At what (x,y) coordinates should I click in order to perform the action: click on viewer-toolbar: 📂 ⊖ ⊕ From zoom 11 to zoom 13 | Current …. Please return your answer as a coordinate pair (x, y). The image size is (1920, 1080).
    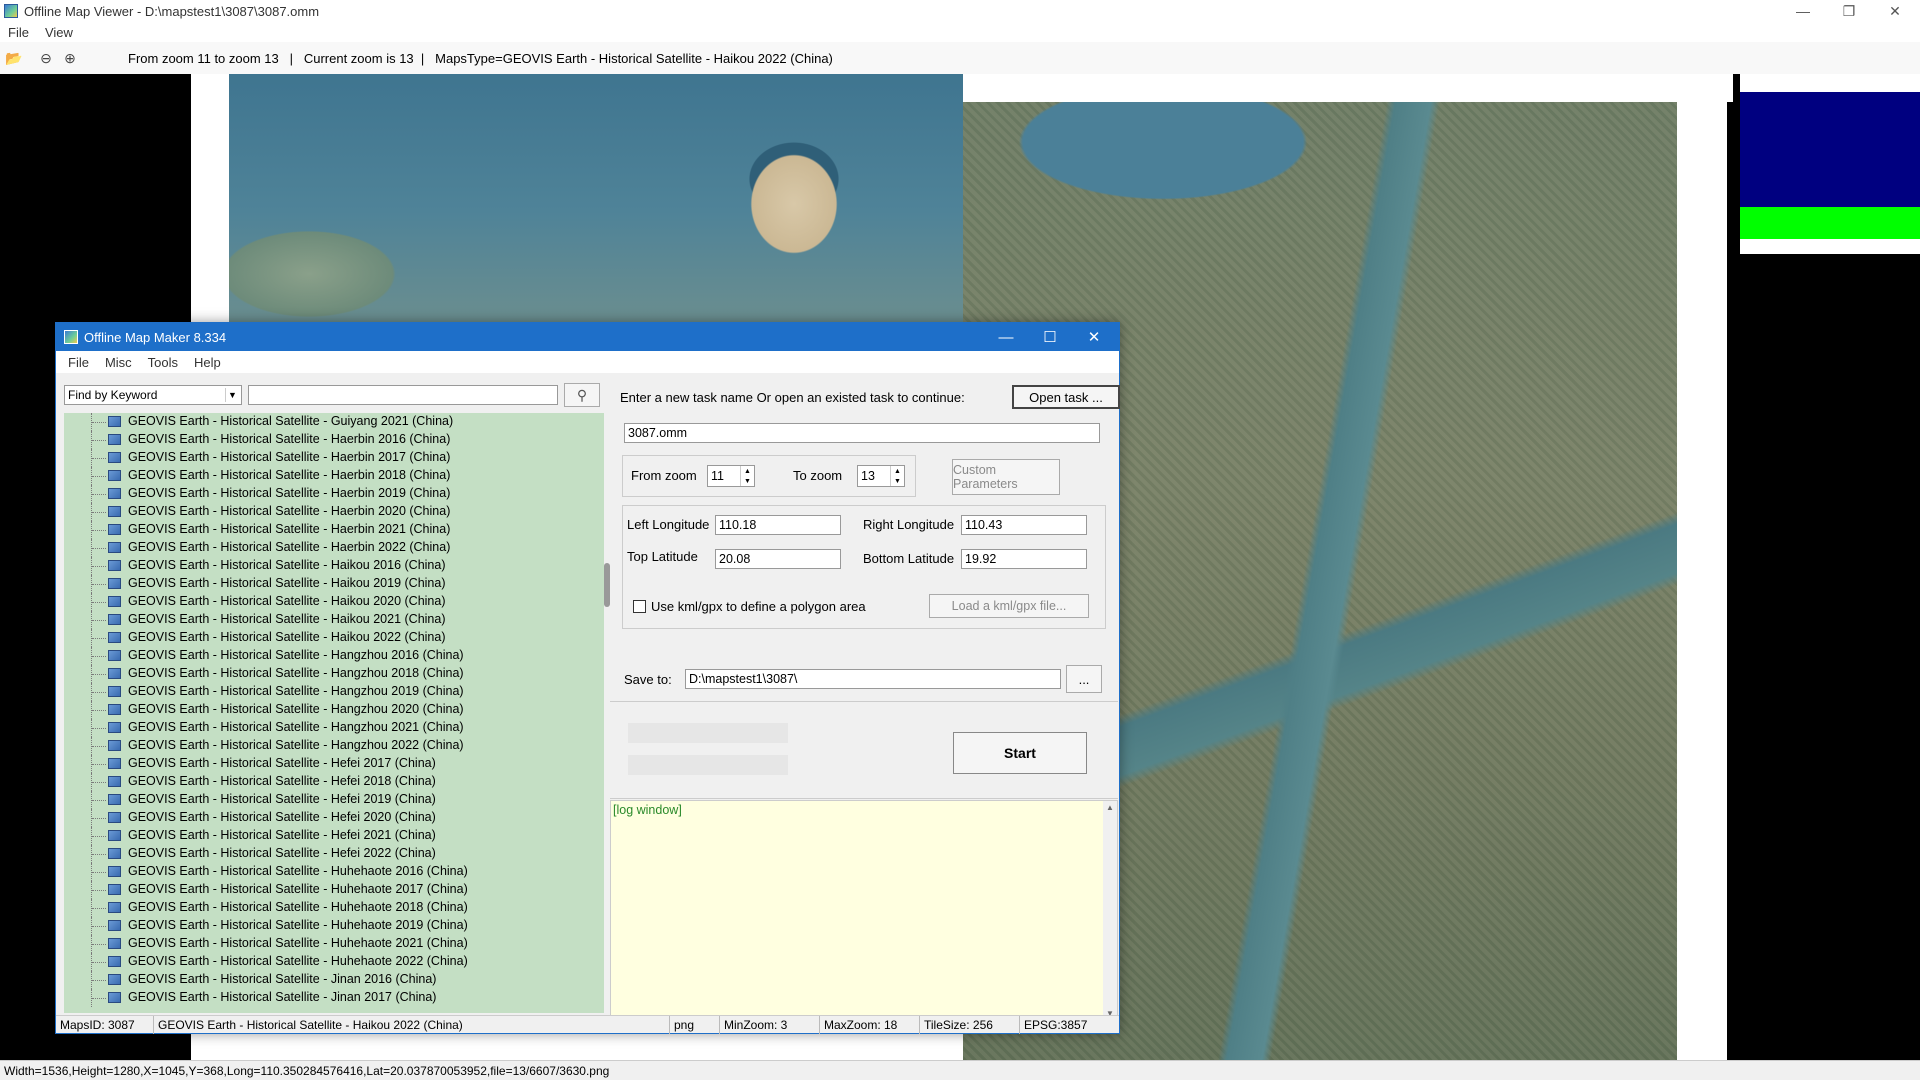
    Looking at the image, I should click on (960, 59).